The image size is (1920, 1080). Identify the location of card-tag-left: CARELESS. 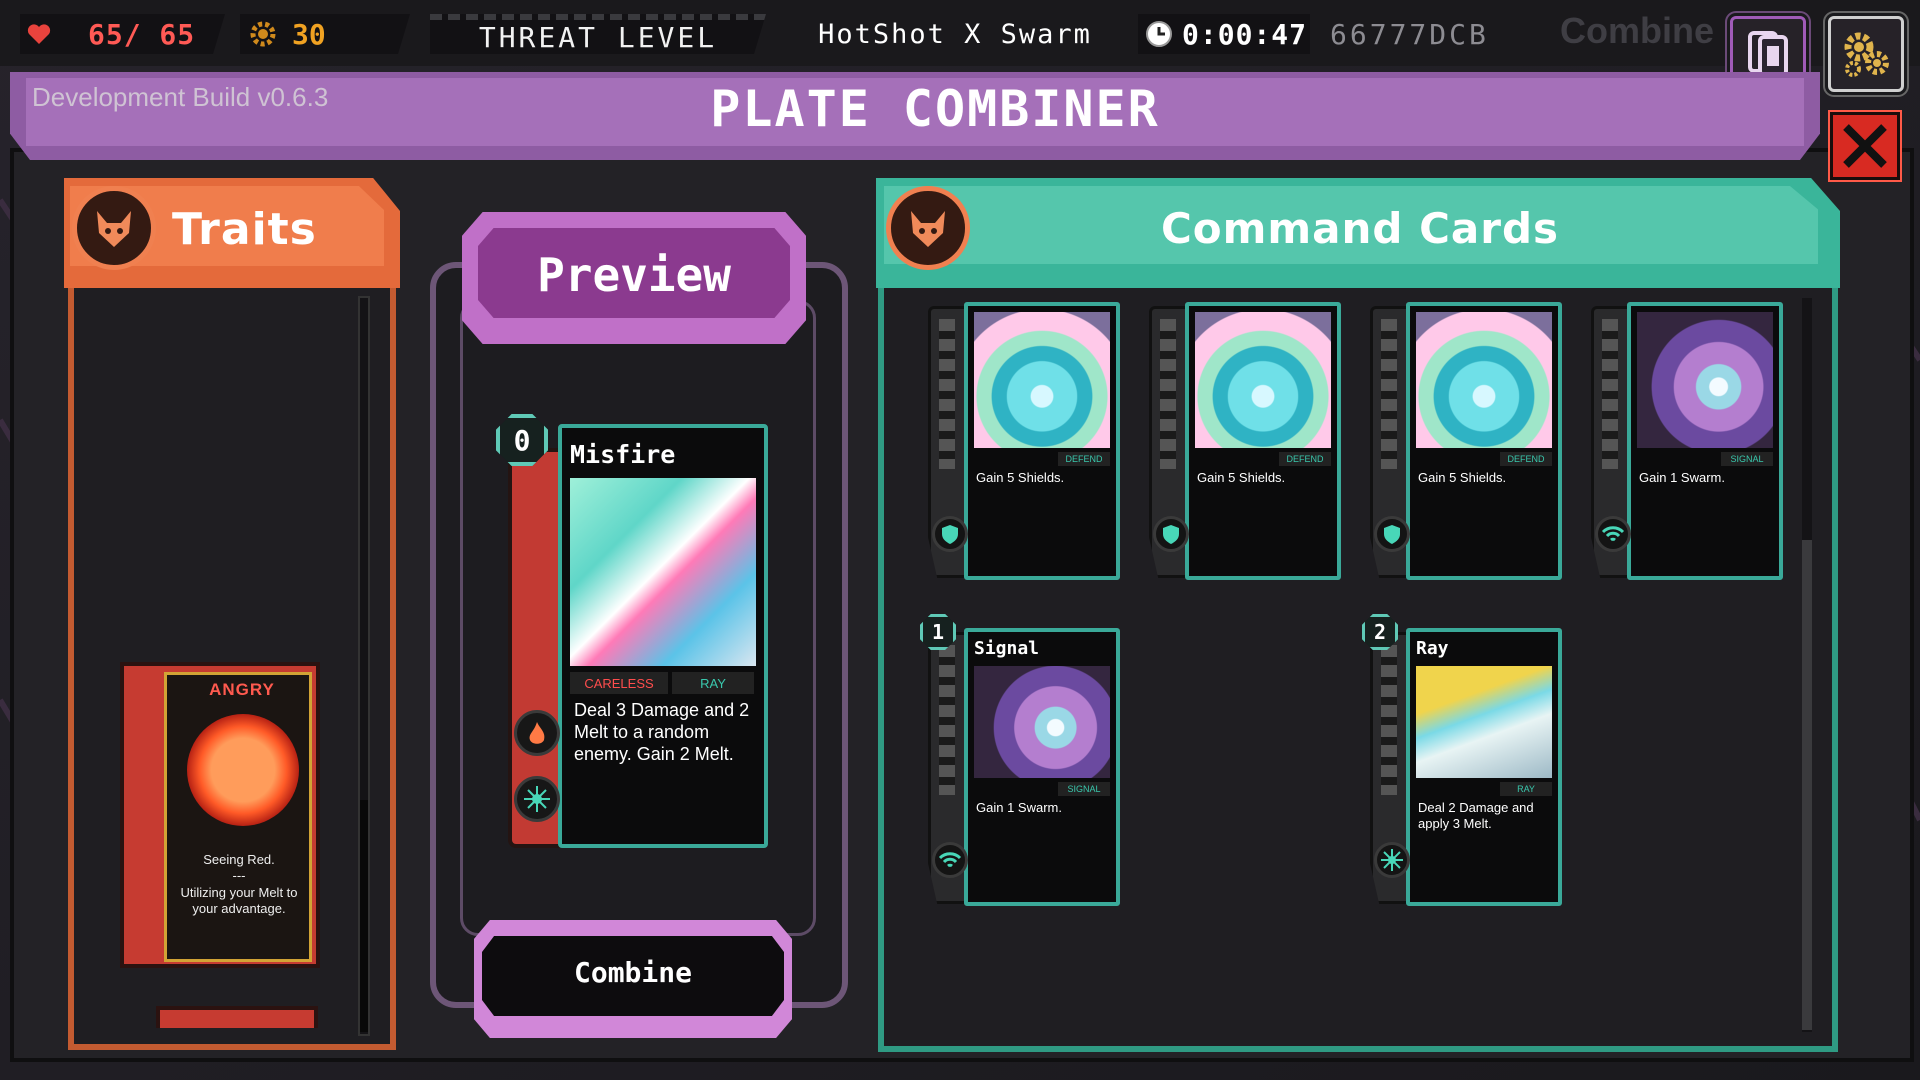
(619, 683).